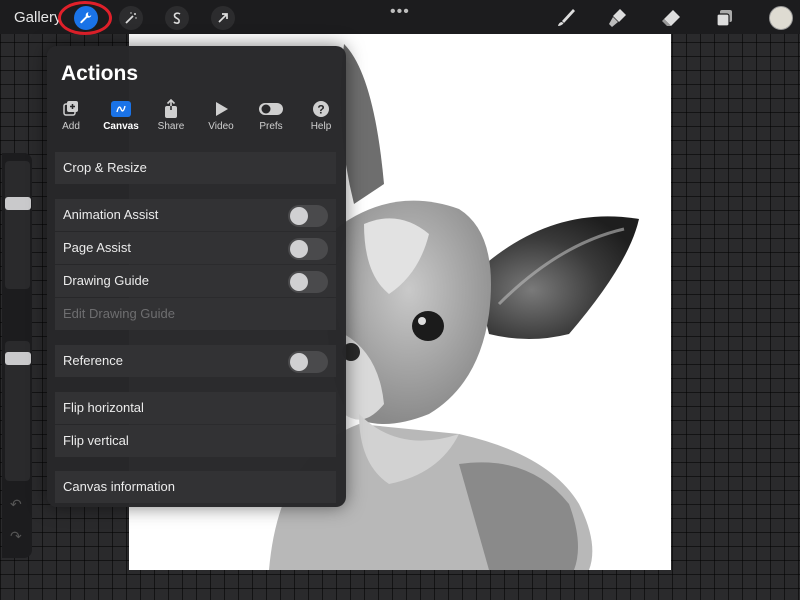 This screenshot has height=600, width=800. I want to click on brush-size-track, so click(17, 225).